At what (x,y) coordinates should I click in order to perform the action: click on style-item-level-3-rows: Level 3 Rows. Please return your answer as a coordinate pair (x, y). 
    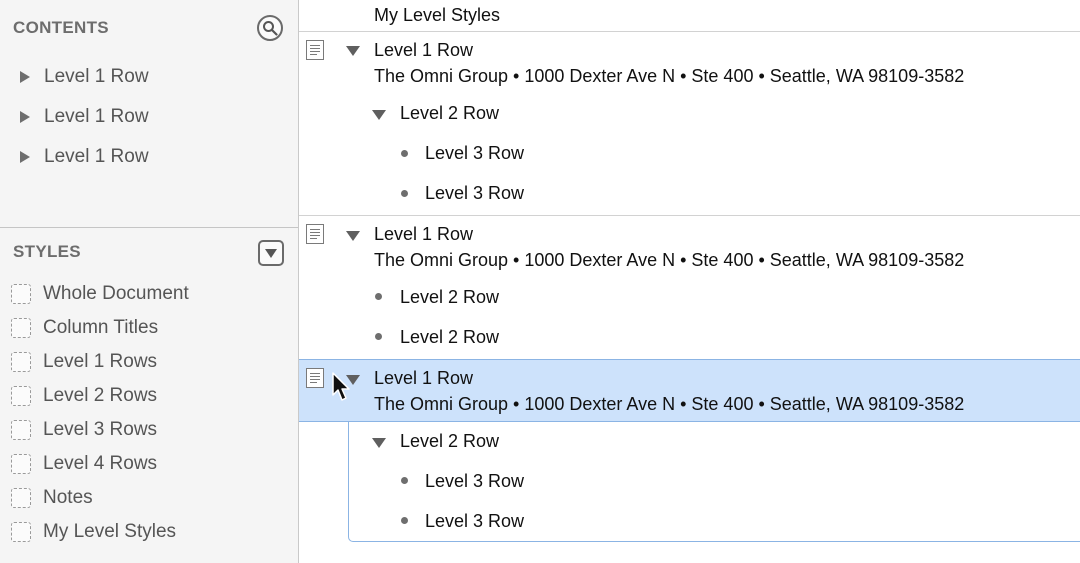
    Looking at the image, I should click on (84, 430).